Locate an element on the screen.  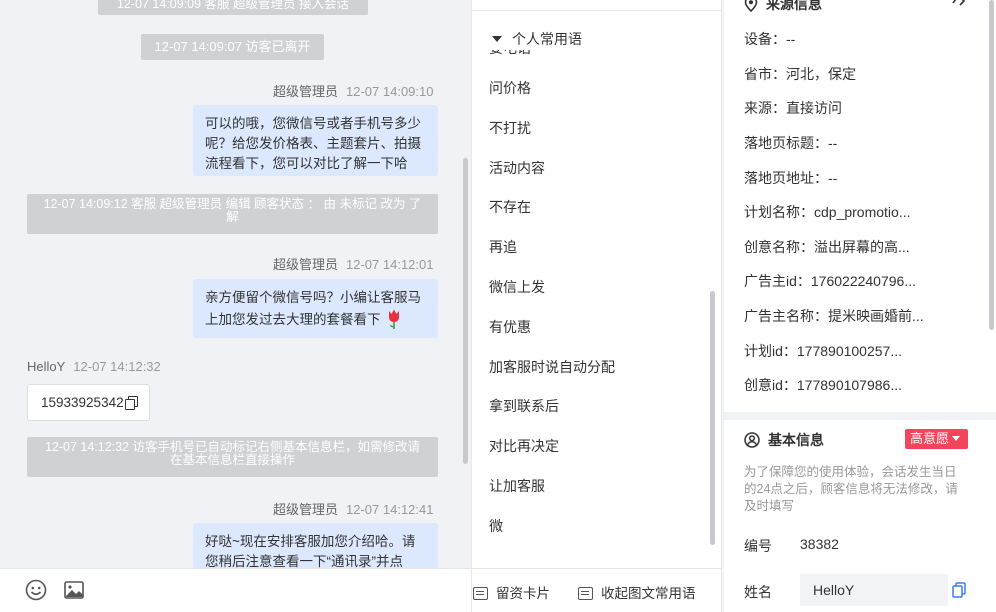
phrase-scrollbar is located at coordinates (712, 418).